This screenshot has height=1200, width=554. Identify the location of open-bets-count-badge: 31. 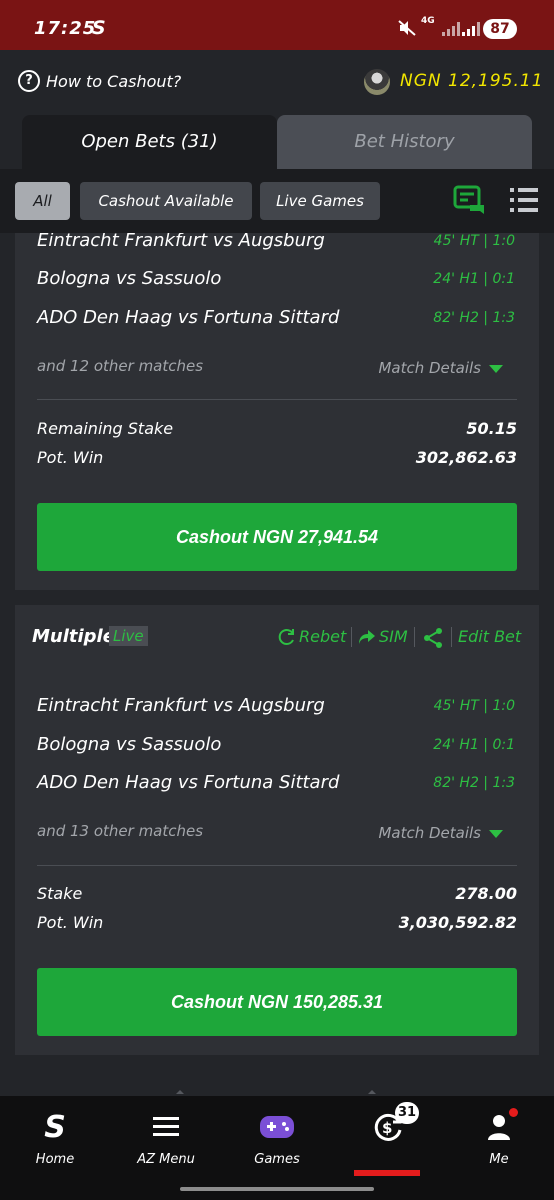
(407, 1113).